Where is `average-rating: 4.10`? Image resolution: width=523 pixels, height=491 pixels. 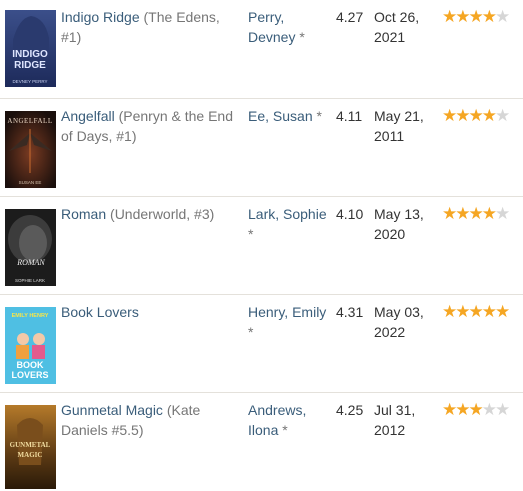
average-rating: 4.10 is located at coordinates (350, 214).